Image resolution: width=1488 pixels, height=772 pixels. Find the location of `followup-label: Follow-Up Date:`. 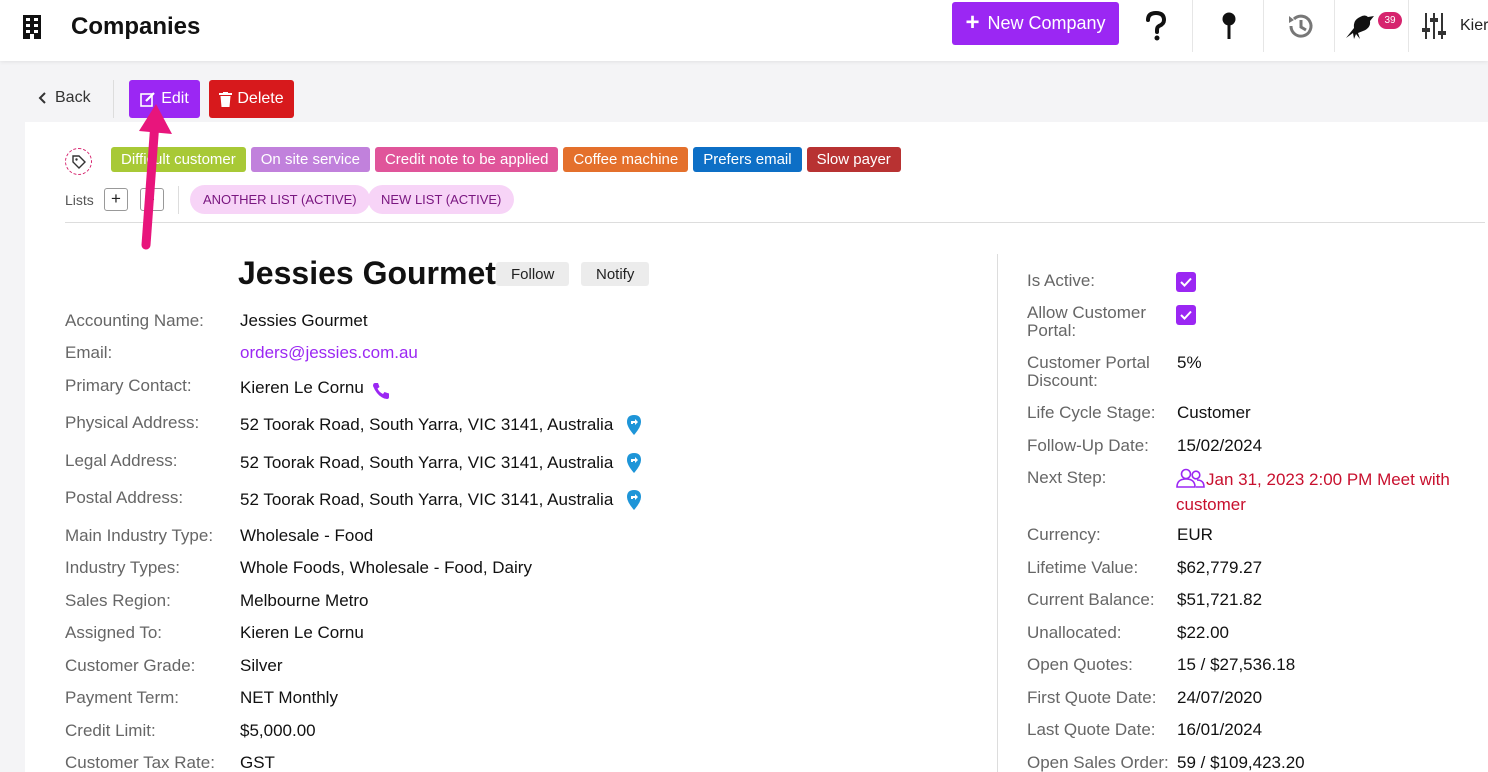

followup-label: Follow-Up Date: is located at coordinates (1088, 445).